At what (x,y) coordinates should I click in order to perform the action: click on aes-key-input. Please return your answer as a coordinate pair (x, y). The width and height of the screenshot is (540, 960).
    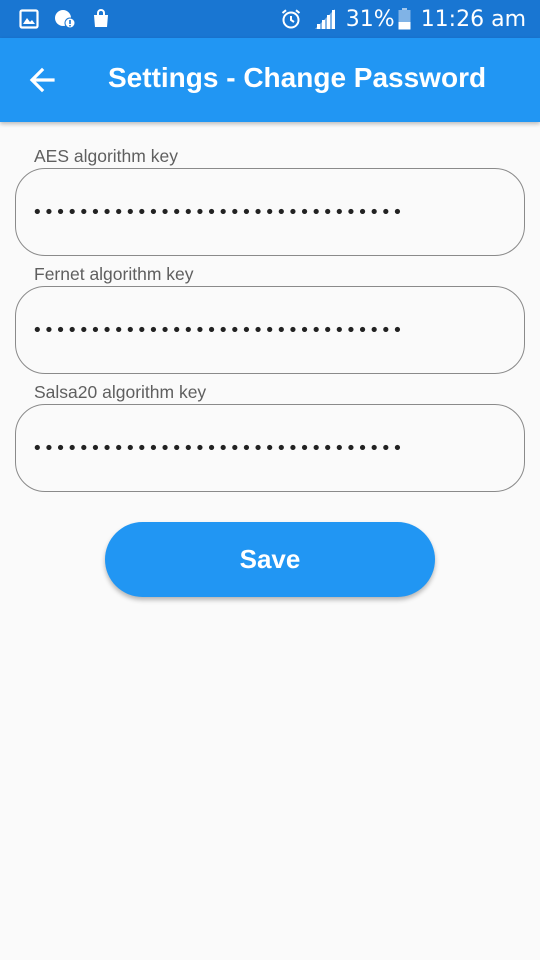
    Looking at the image, I should click on (267, 212).